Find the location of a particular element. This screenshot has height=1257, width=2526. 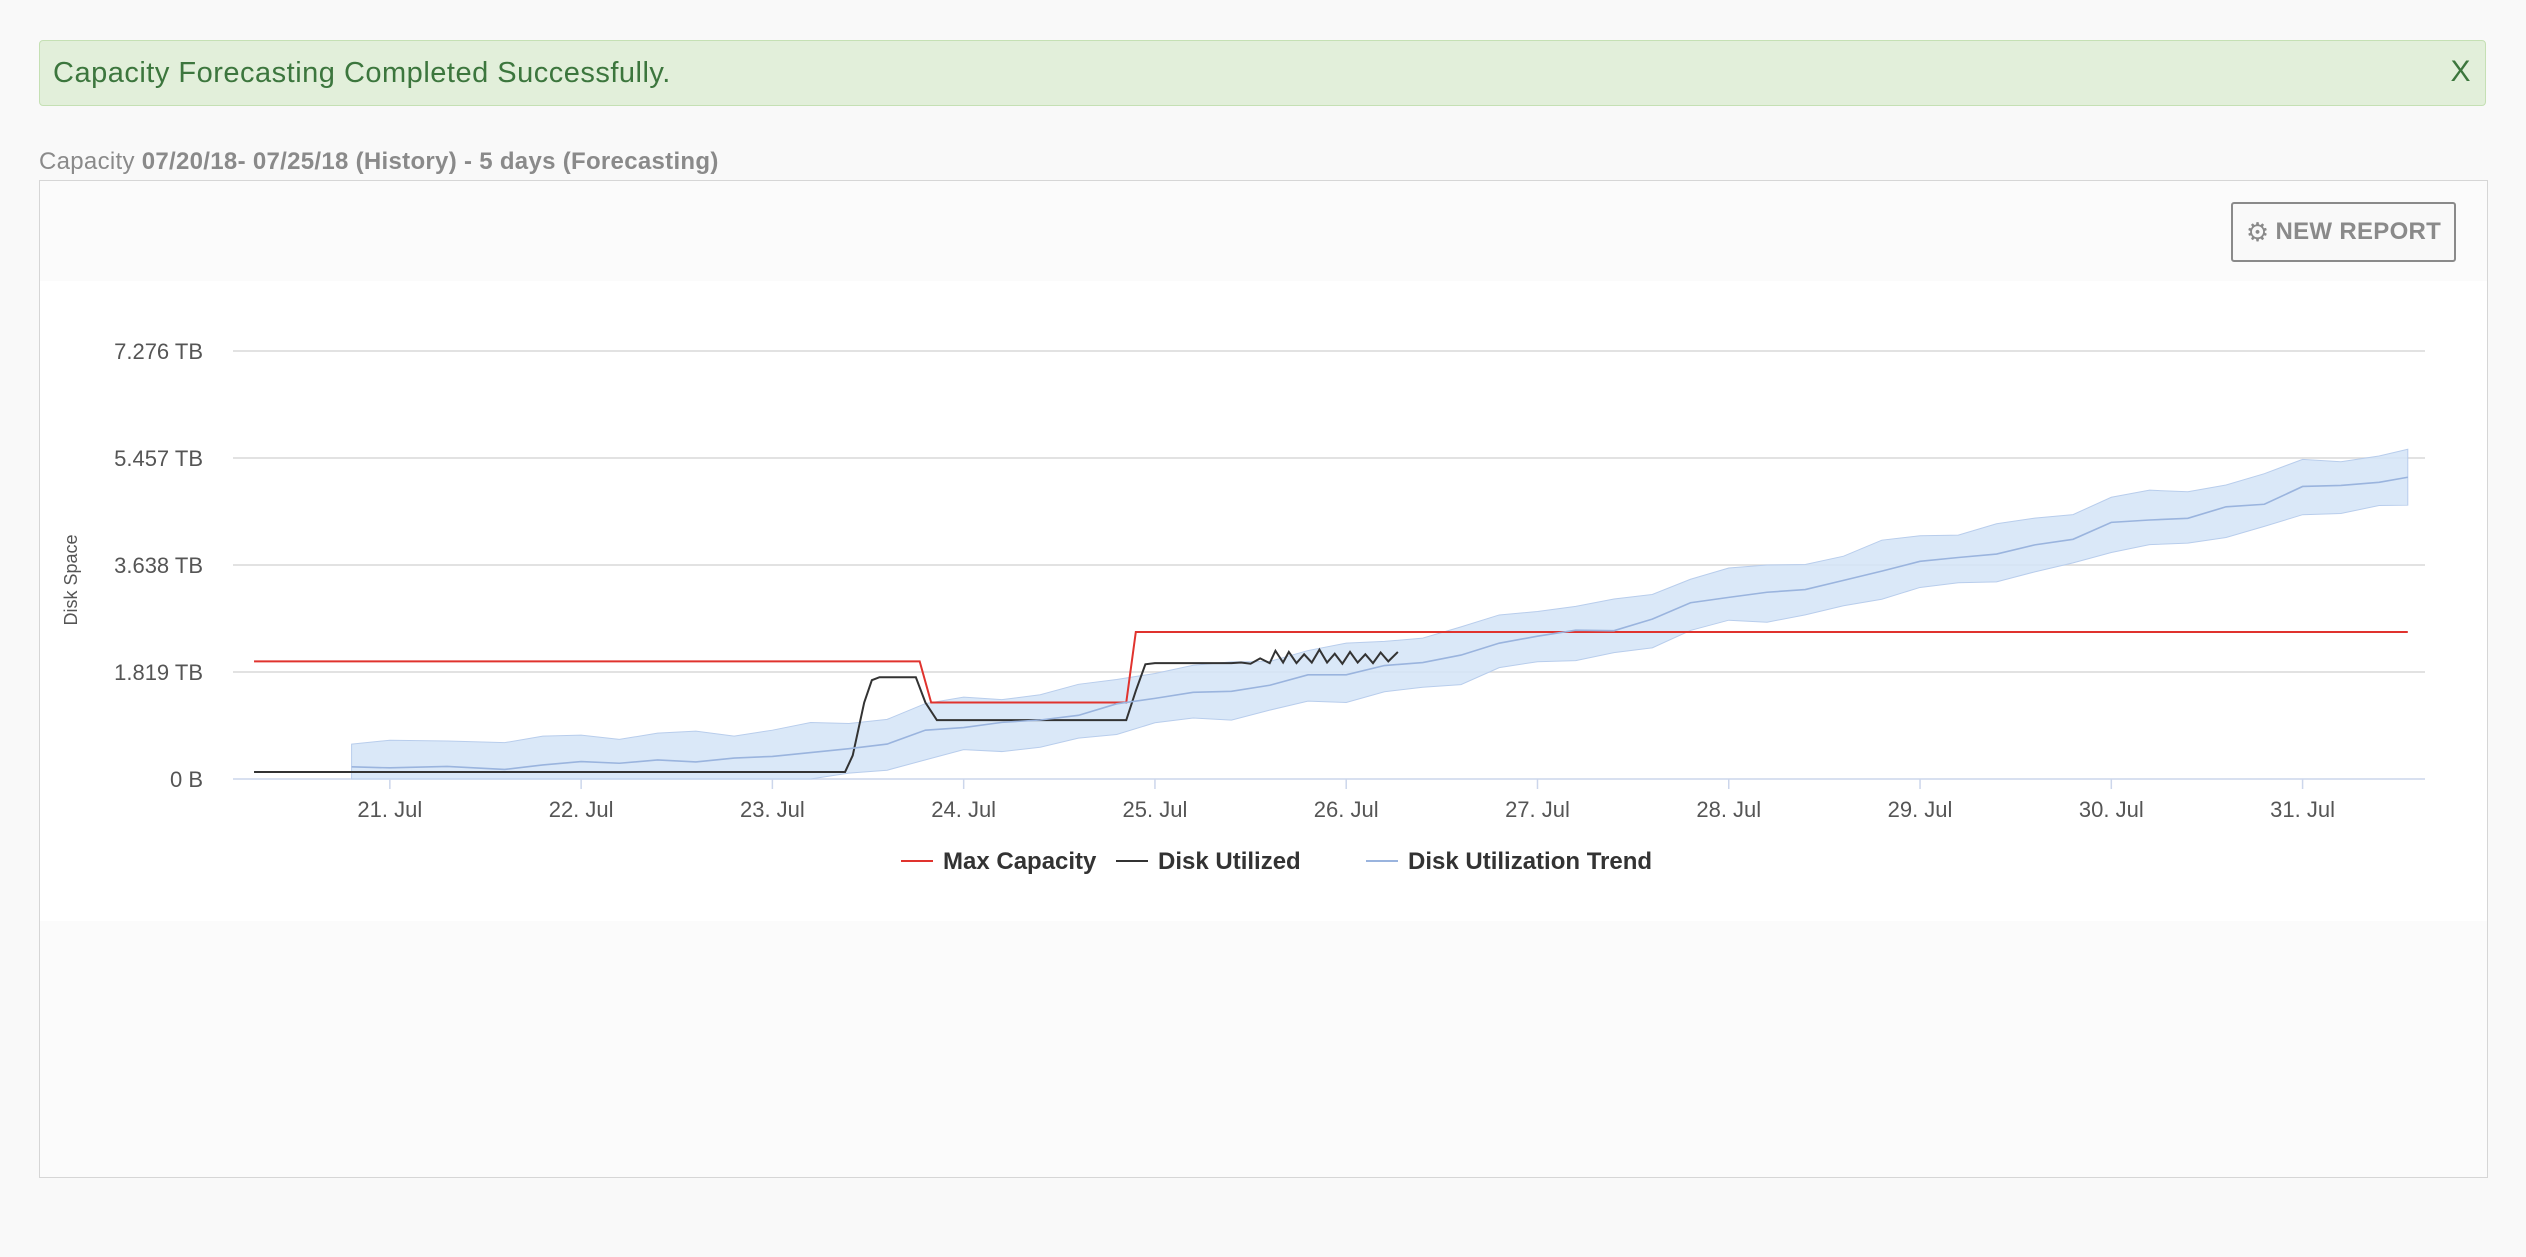

new-report-label: NEW REPORT is located at coordinates (2358, 231).